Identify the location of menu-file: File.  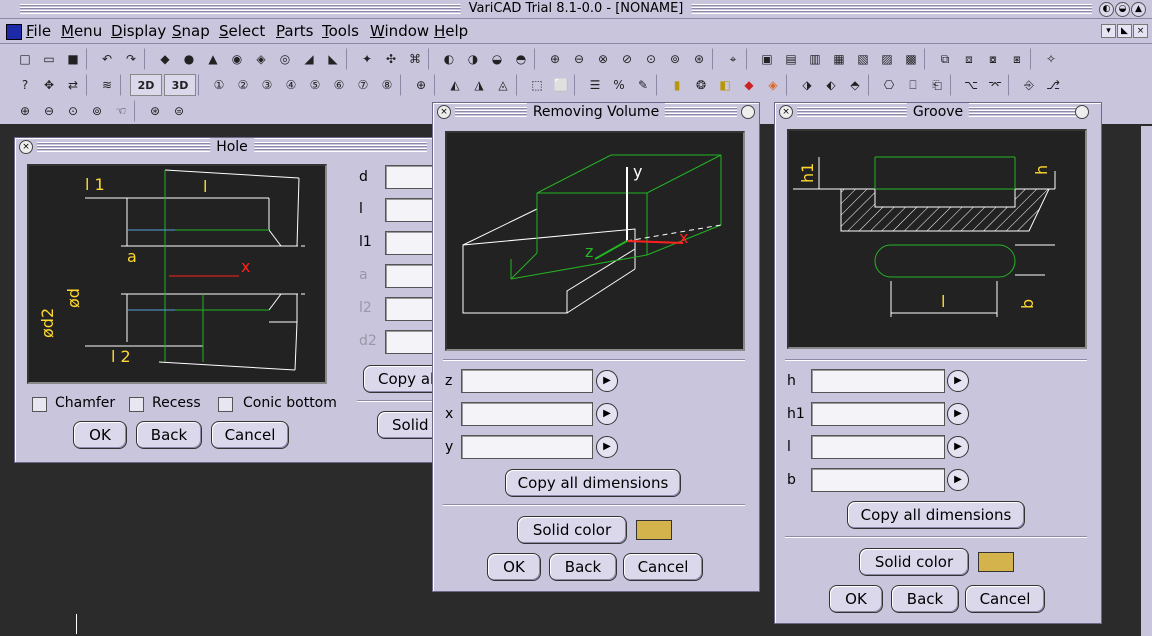
(38, 31).